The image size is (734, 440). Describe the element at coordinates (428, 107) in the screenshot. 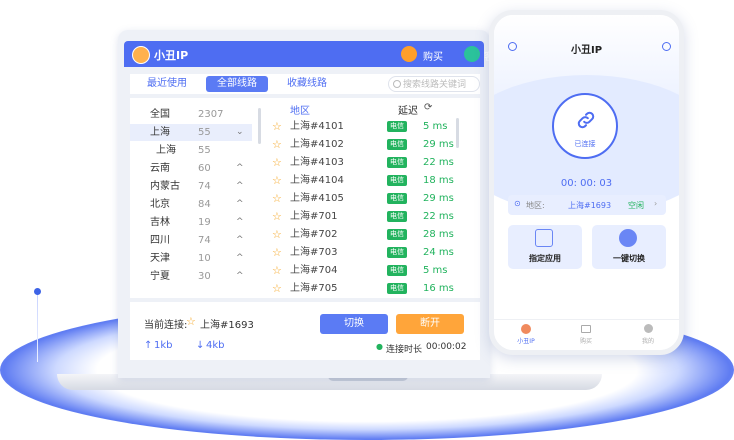

I see `refresh-icon: ⟳` at that location.